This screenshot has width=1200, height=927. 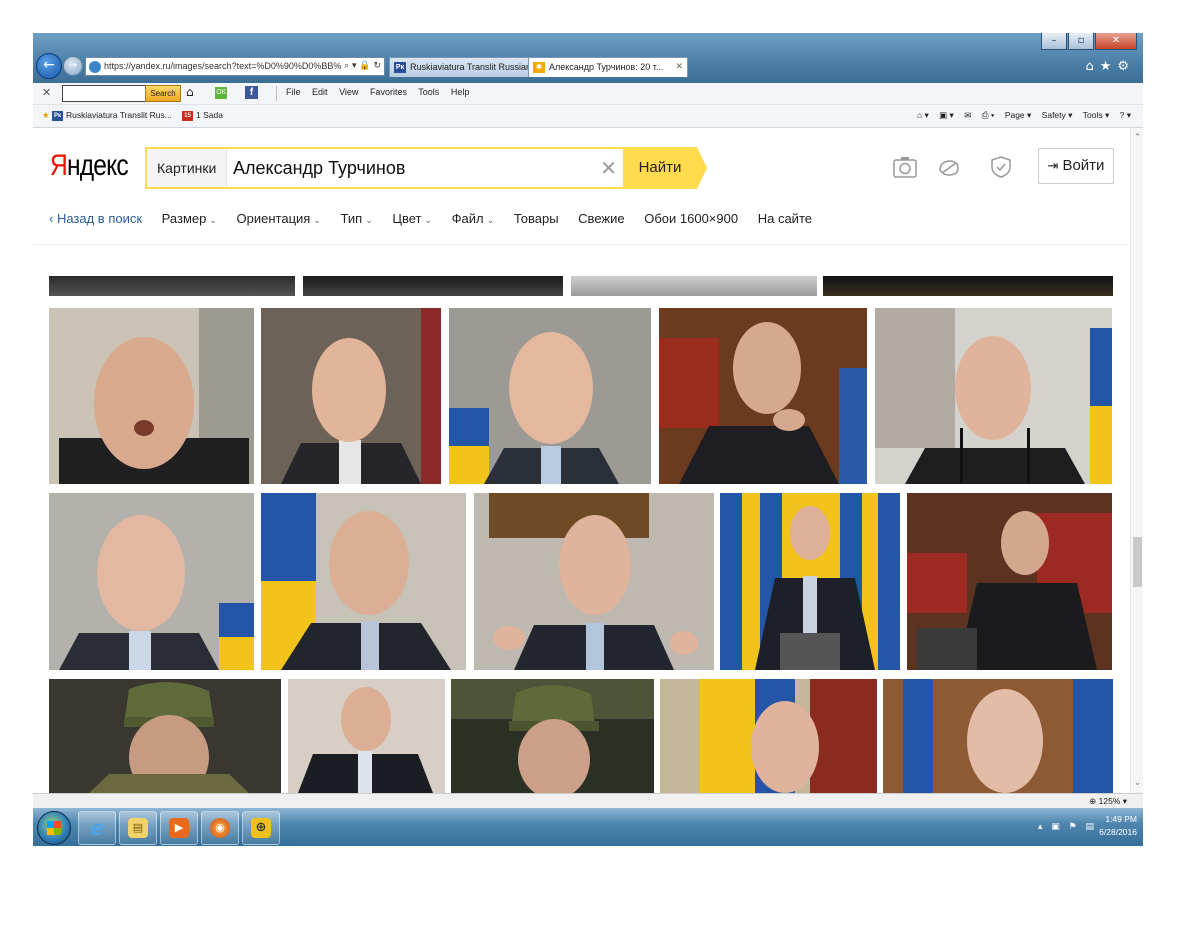 What do you see at coordinates (988, 115) in the screenshot?
I see `print-icon: ⎙ ▾` at bounding box center [988, 115].